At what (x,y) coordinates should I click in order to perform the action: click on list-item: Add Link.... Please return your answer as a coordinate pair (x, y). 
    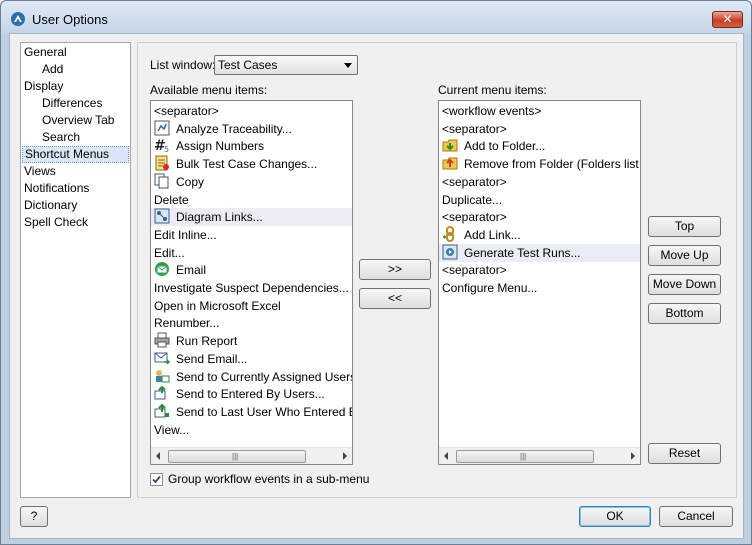
    Looking at the image, I should click on (541, 234).